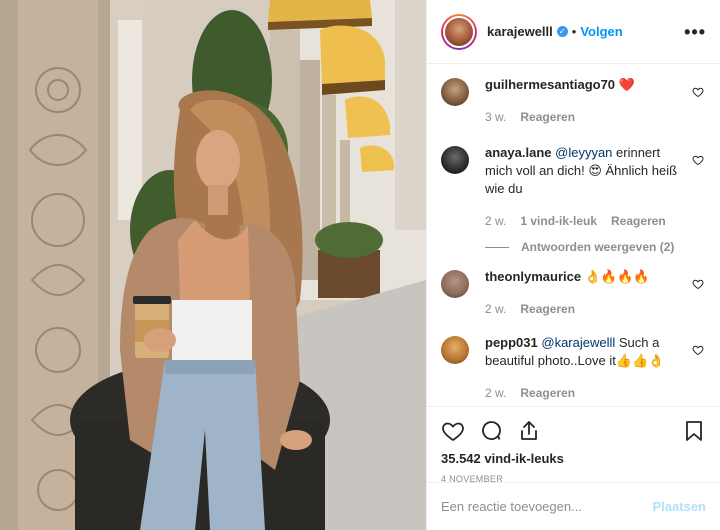  I want to click on comment-item: theonlymaurice 👌🔥🔥🔥 2 w. Reageren, so click(573, 292).